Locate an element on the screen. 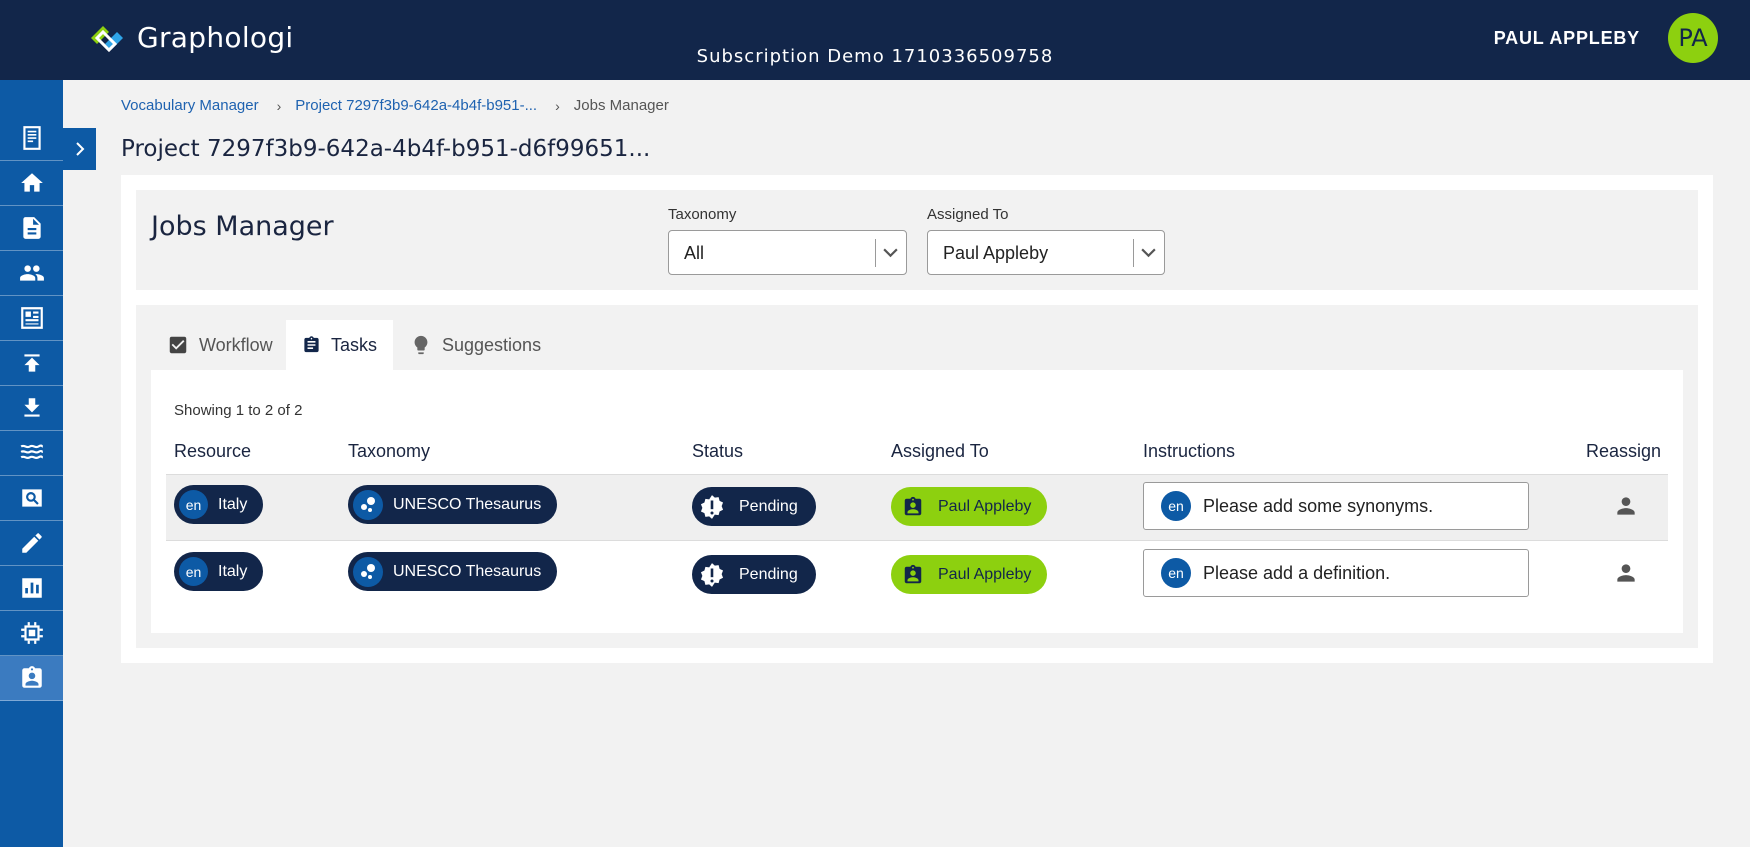 This screenshot has width=1750, height=847. search-box-icon is located at coordinates (31, 498).